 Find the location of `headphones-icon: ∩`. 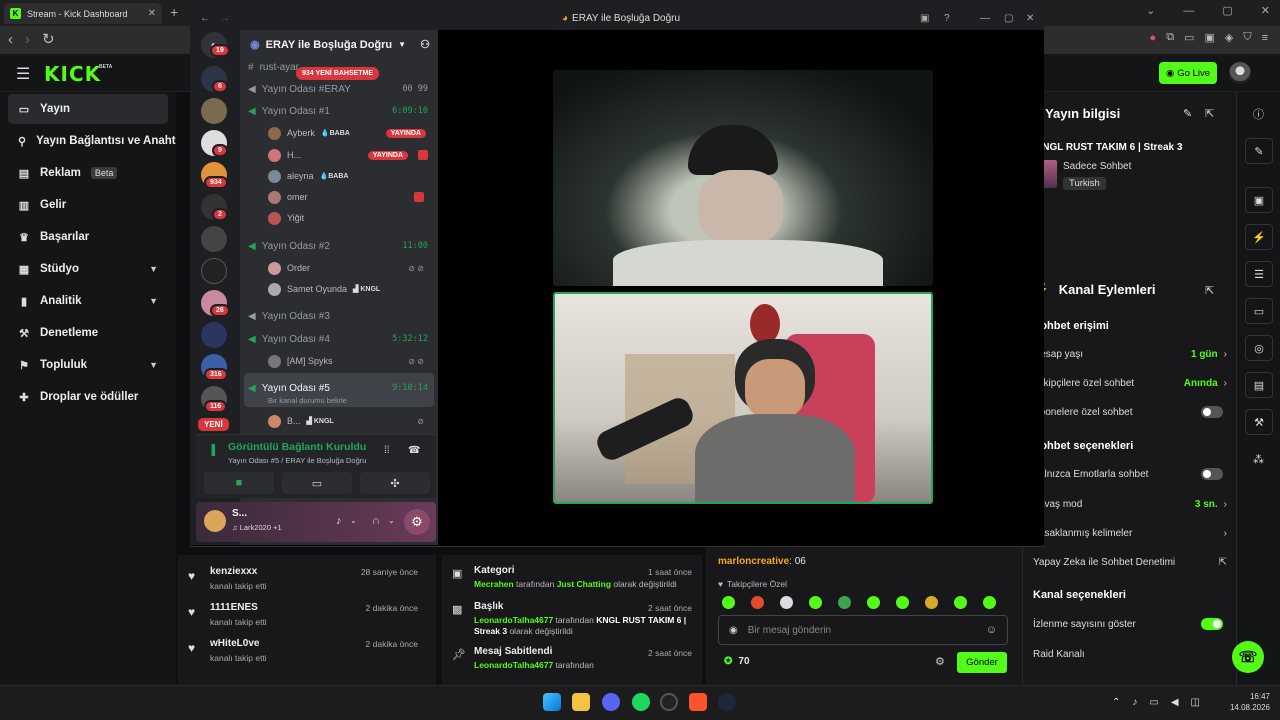

headphones-icon: ∩ is located at coordinates (376, 521).